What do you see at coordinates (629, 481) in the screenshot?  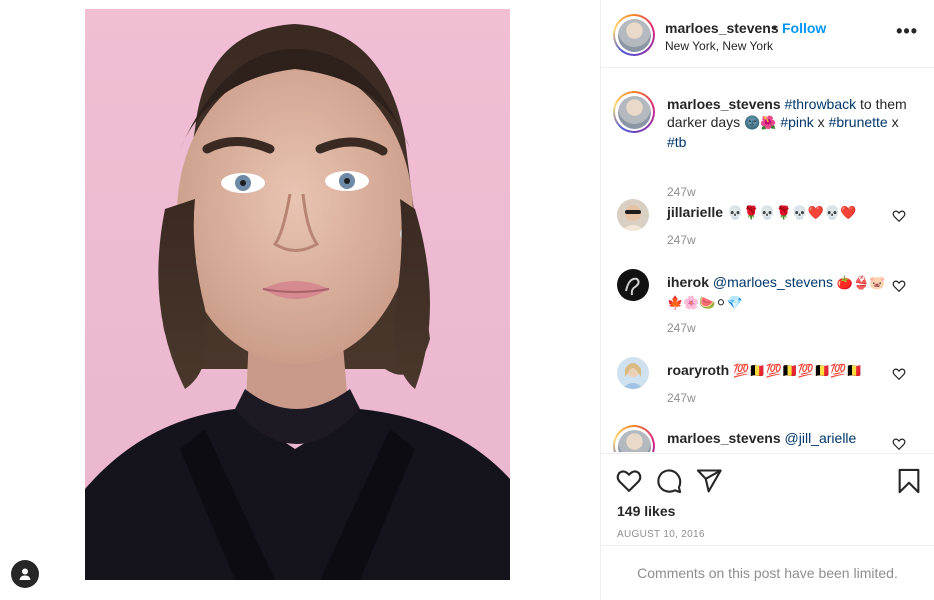 I see `like-heart-icon` at bounding box center [629, 481].